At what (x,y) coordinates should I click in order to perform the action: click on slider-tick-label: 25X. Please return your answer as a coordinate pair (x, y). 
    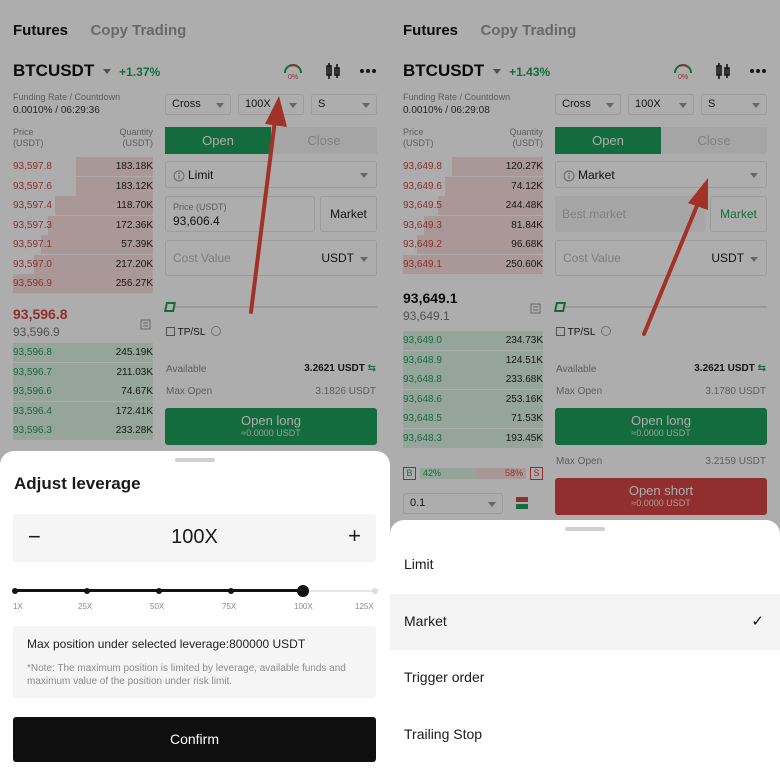
    Looking at the image, I should click on (85, 606).